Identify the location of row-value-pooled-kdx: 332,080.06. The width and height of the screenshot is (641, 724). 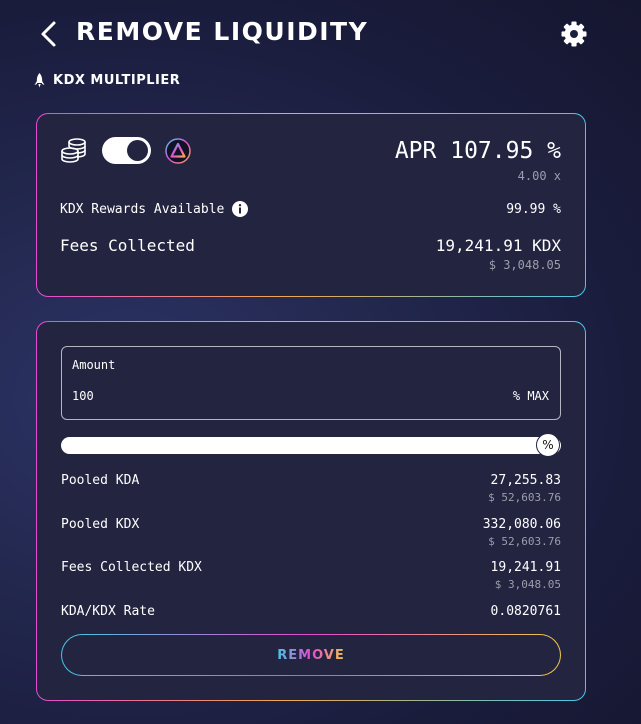
(521, 524).